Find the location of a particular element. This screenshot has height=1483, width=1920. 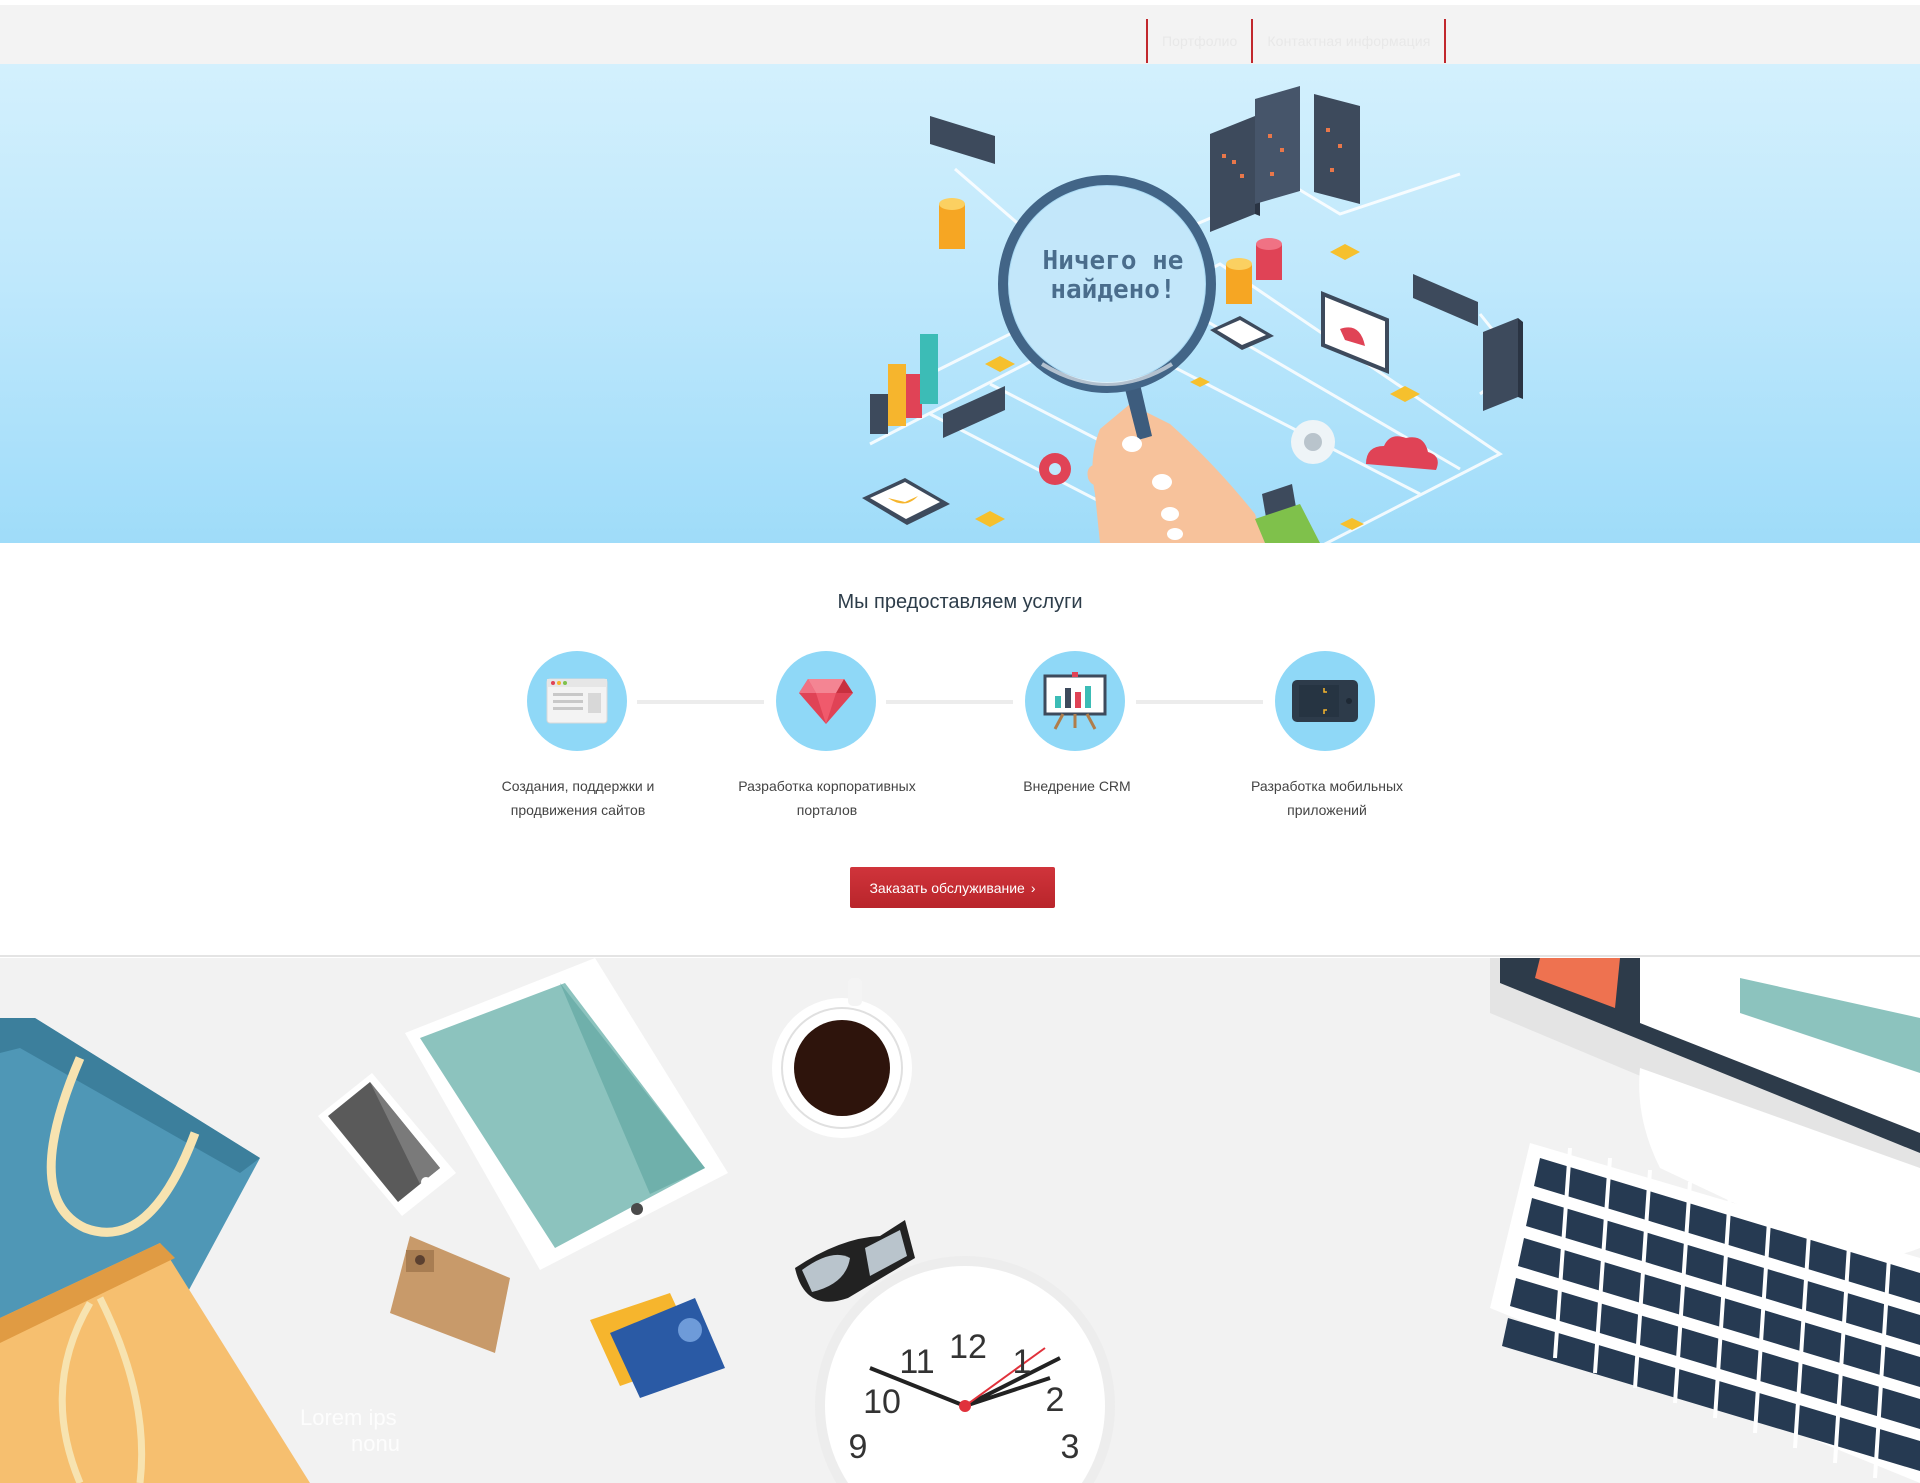

clock-number: 9 is located at coordinates (858, 1447).